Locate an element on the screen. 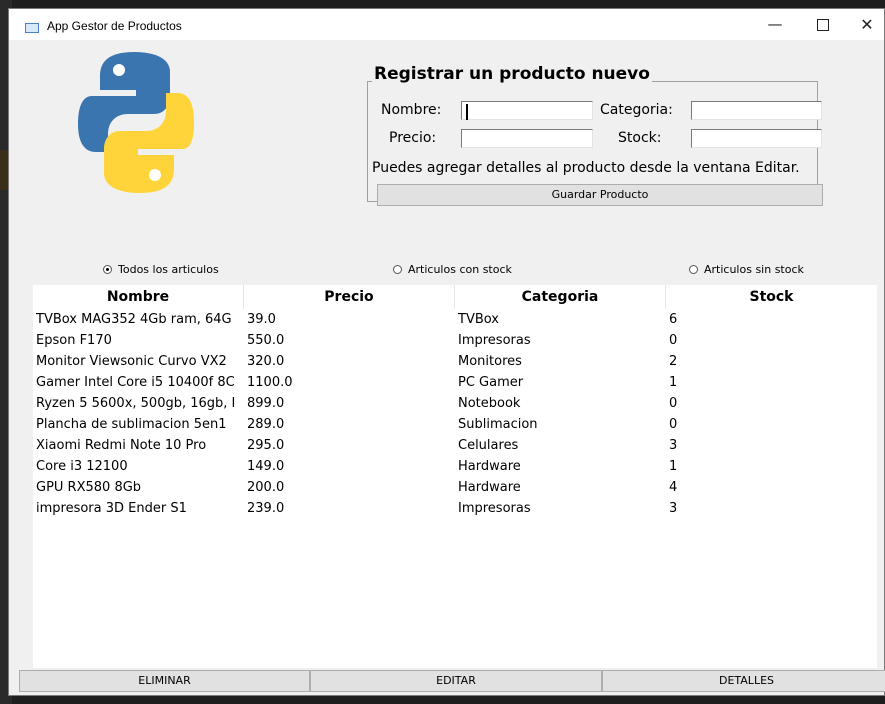 The width and height of the screenshot is (885, 704). cell-nombre: Monitor Viewsonic Curvo VX2 is located at coordinates (131, 361).